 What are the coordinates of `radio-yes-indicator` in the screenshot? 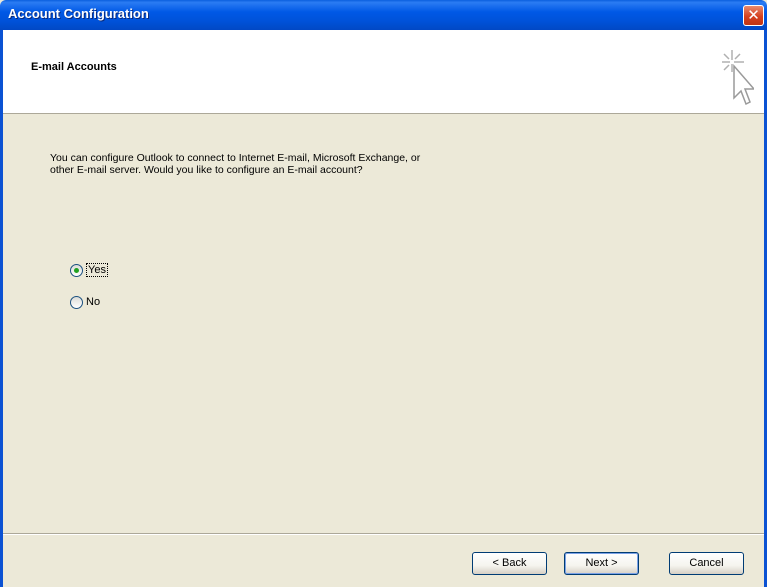 It's located at (76, 270).